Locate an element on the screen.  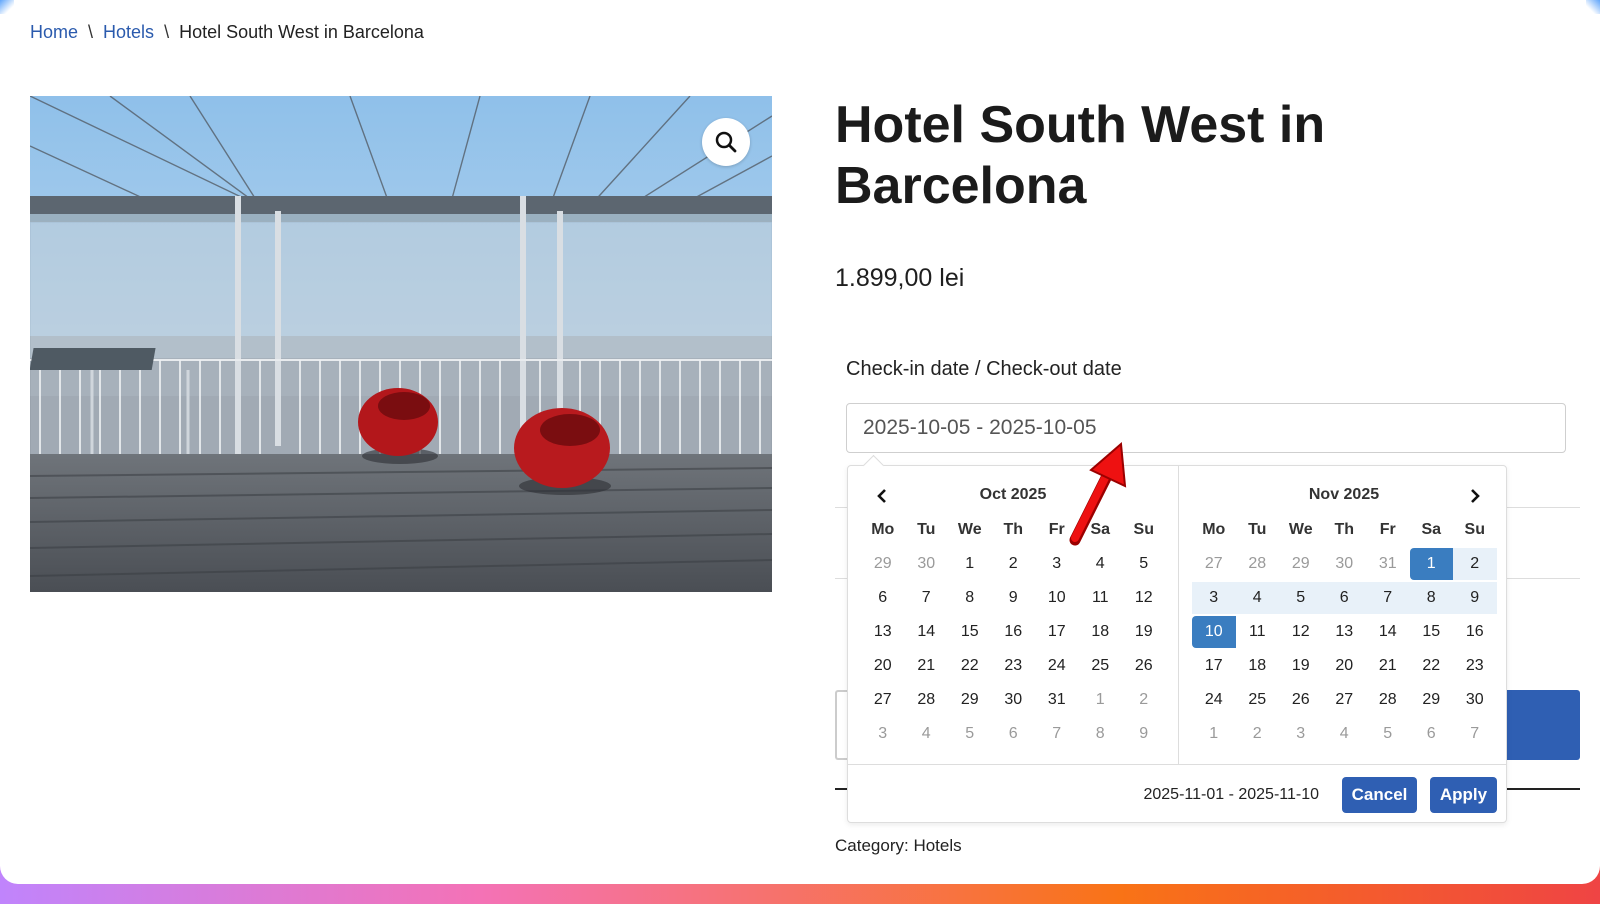
weekday-label: Tu is located at coordinates (926, 529).